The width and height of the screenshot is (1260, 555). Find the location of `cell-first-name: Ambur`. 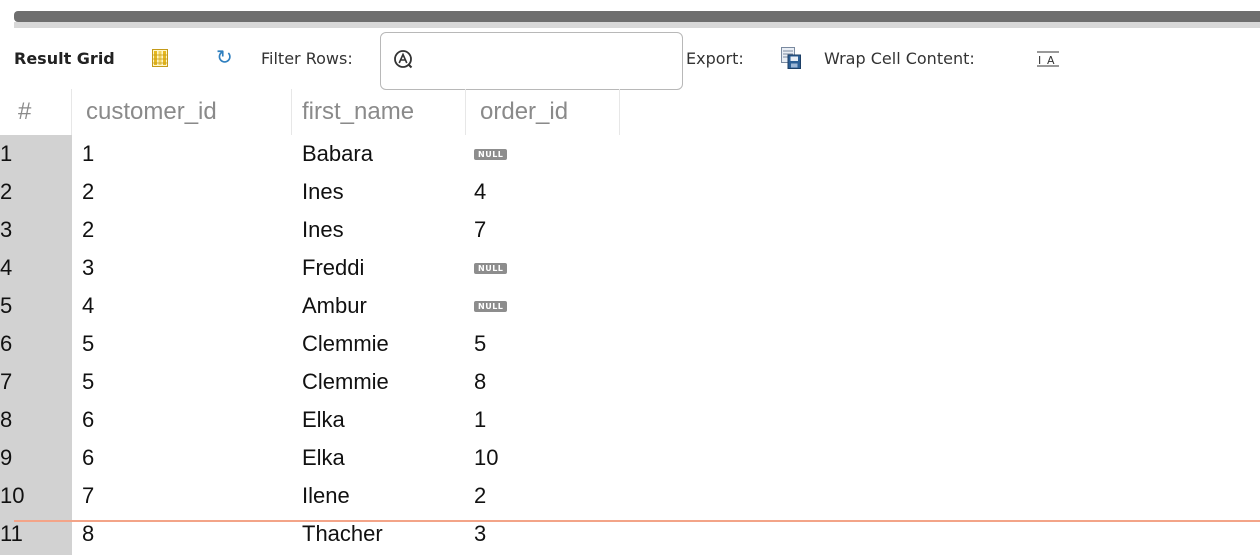

cell-first-name: Ambur is located at coordinates (334, 306).